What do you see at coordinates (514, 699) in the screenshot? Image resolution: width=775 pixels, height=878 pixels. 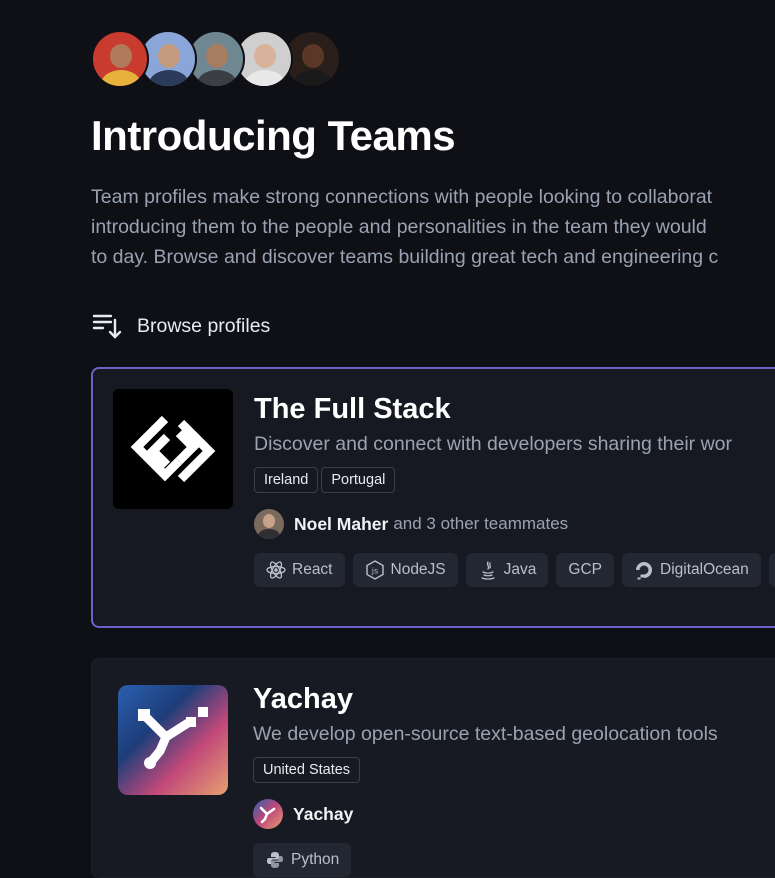 I see `team-name: Yachay` at bounding box center [514, 699].